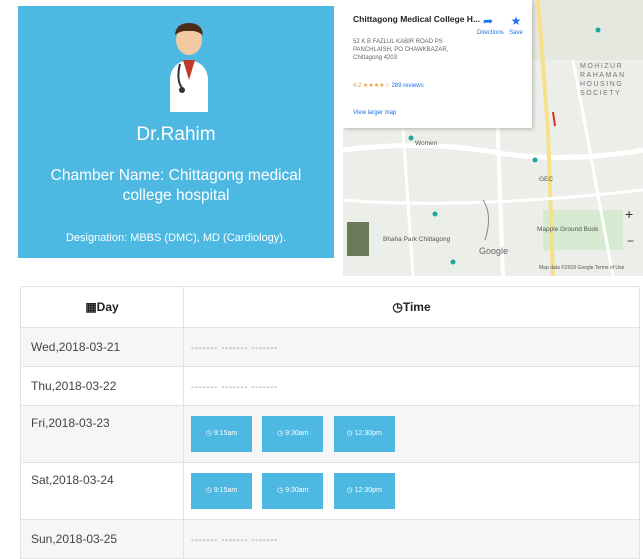 The width and height of the screenshot is (643, 559). I want to click on map-label-gec: GEC, so click(546, 179).